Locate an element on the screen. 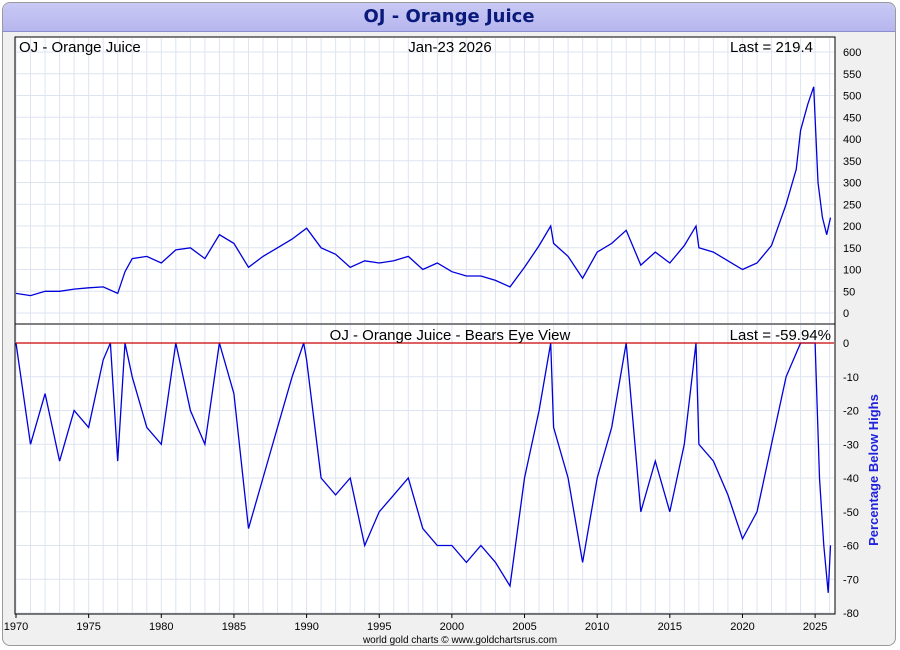 The width and height of the screenshot is (900, 650). x-tick-label: 2000 is located at coordinates (452, 627).